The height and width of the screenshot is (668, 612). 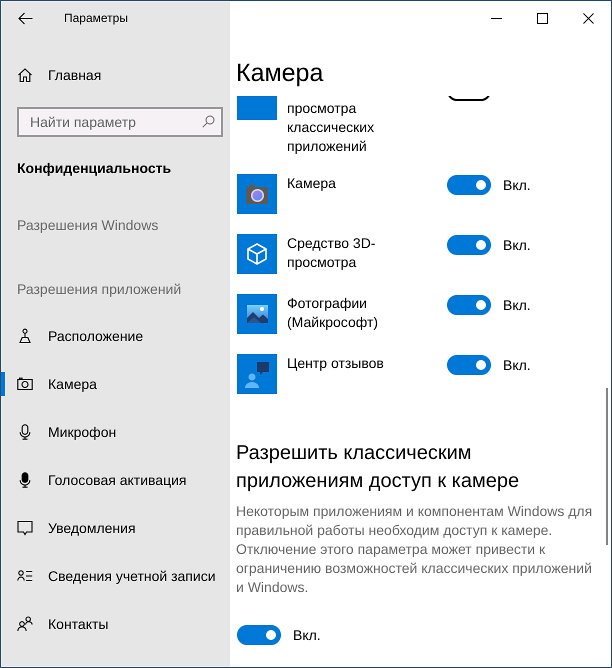 What do you see at coordinates (25, 336) in the screenshot?
I see `location-icon` at bounding box center [25, 336].